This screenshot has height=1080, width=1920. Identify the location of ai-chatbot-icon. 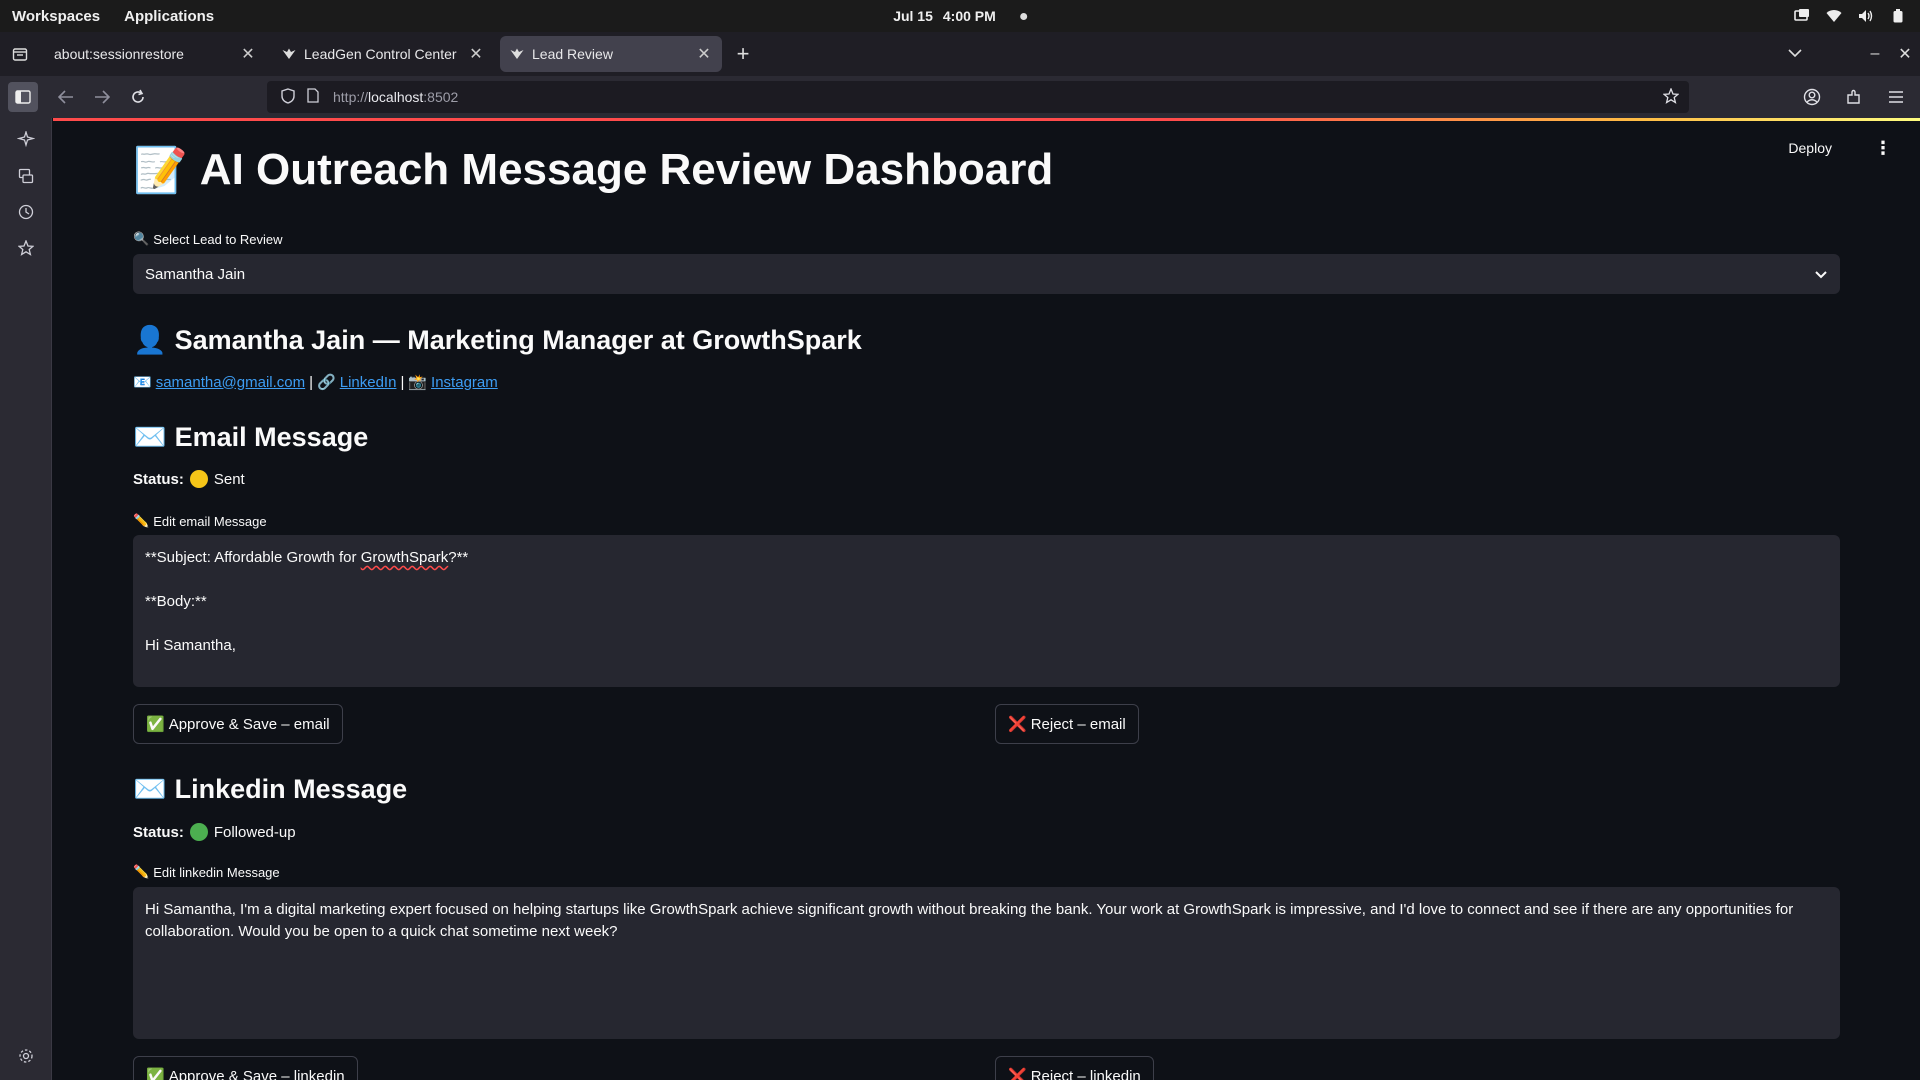
(26, 140).